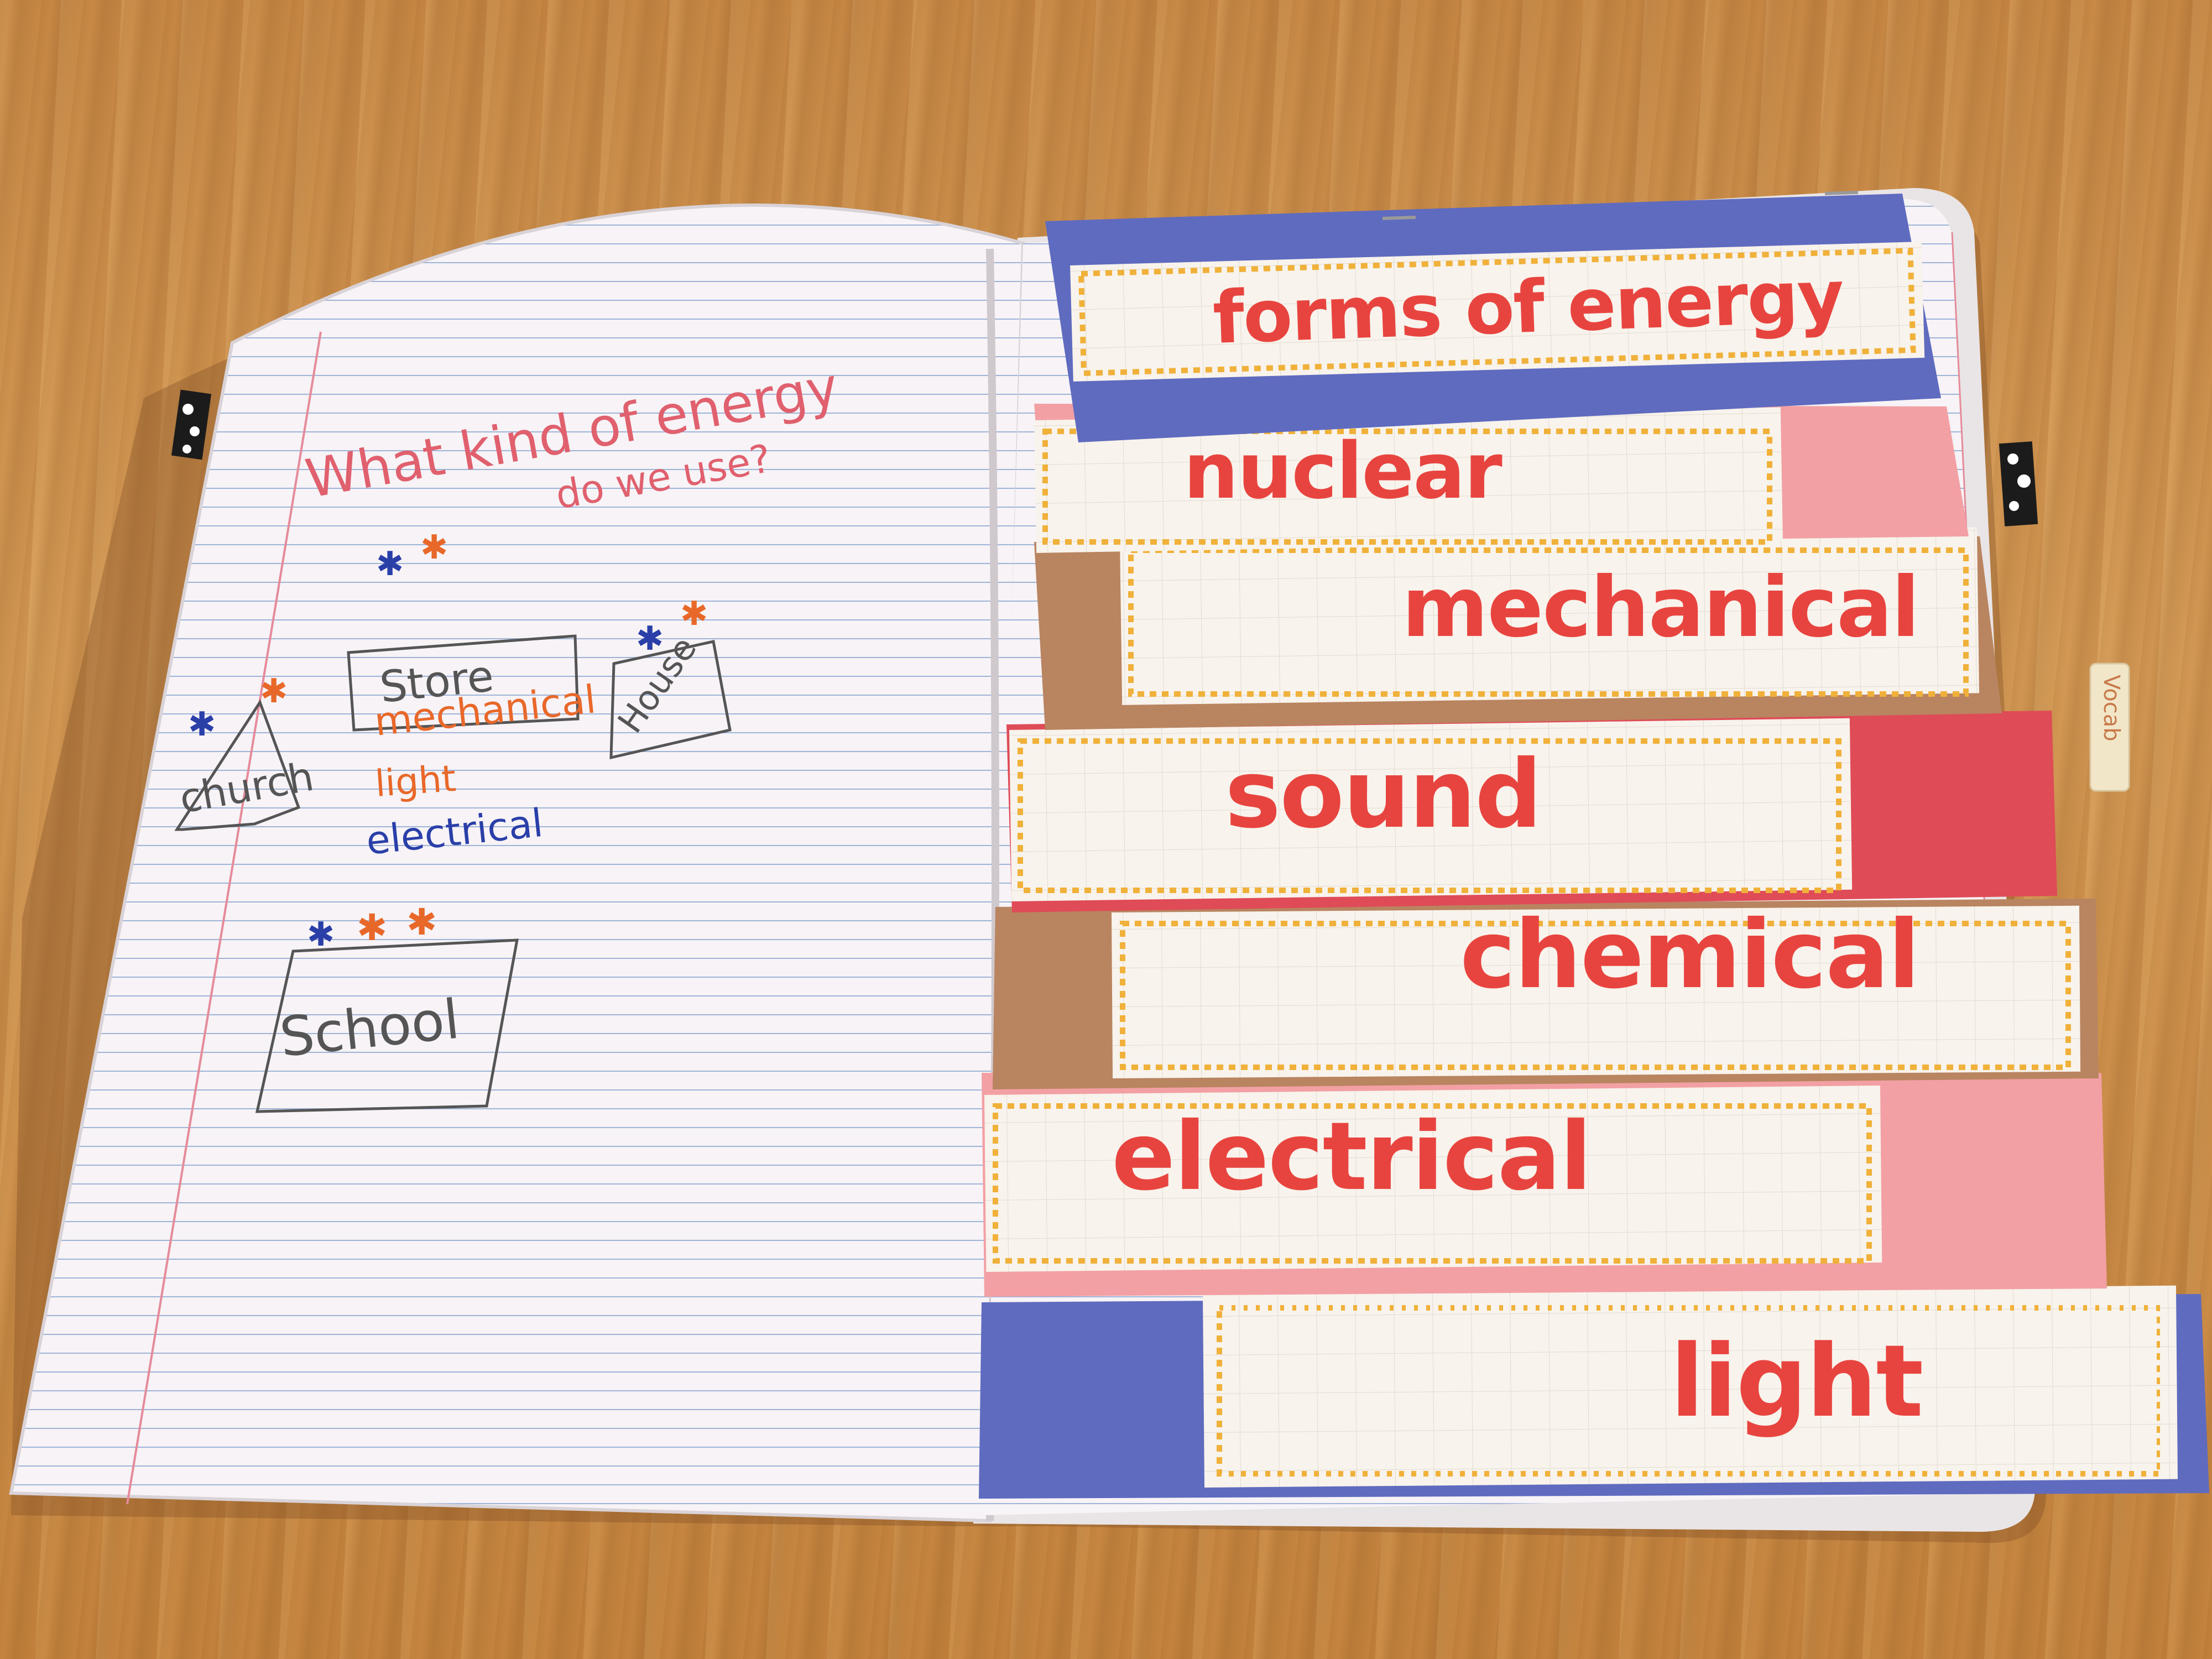  I want to click on right-clip, so click(2019, 484).